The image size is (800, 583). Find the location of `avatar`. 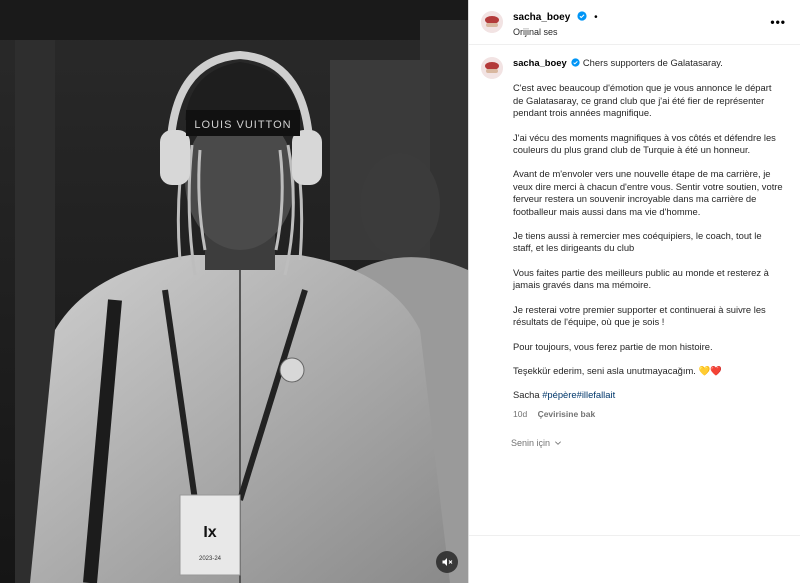

avatar is located at coordinates (492, 22).